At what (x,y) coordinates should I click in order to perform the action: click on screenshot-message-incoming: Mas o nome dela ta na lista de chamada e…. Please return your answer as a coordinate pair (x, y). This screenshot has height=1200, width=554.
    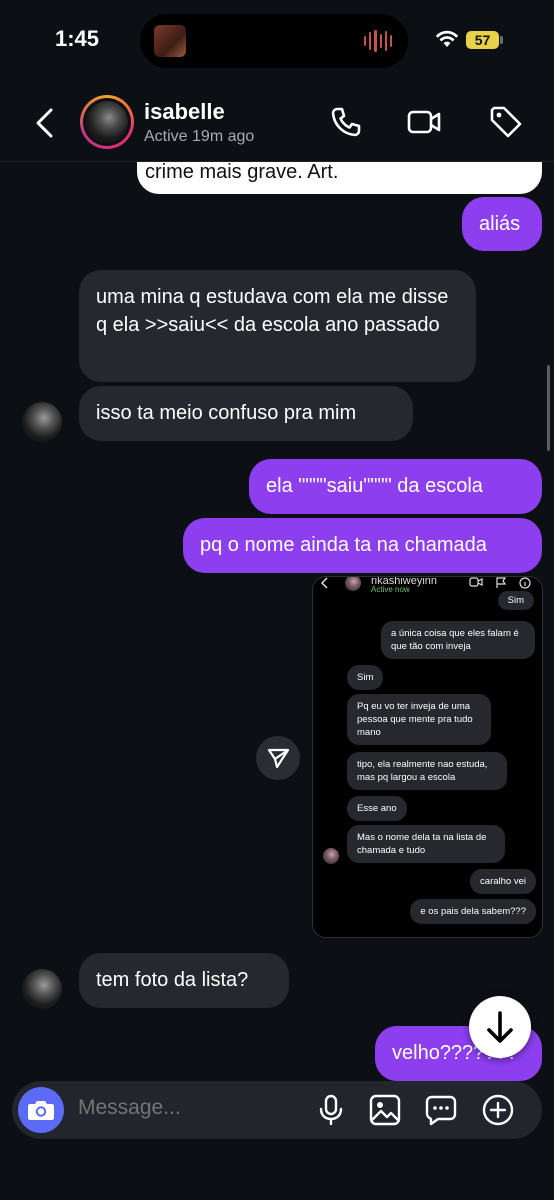
    Looking at the image, I should click on (426, 844).